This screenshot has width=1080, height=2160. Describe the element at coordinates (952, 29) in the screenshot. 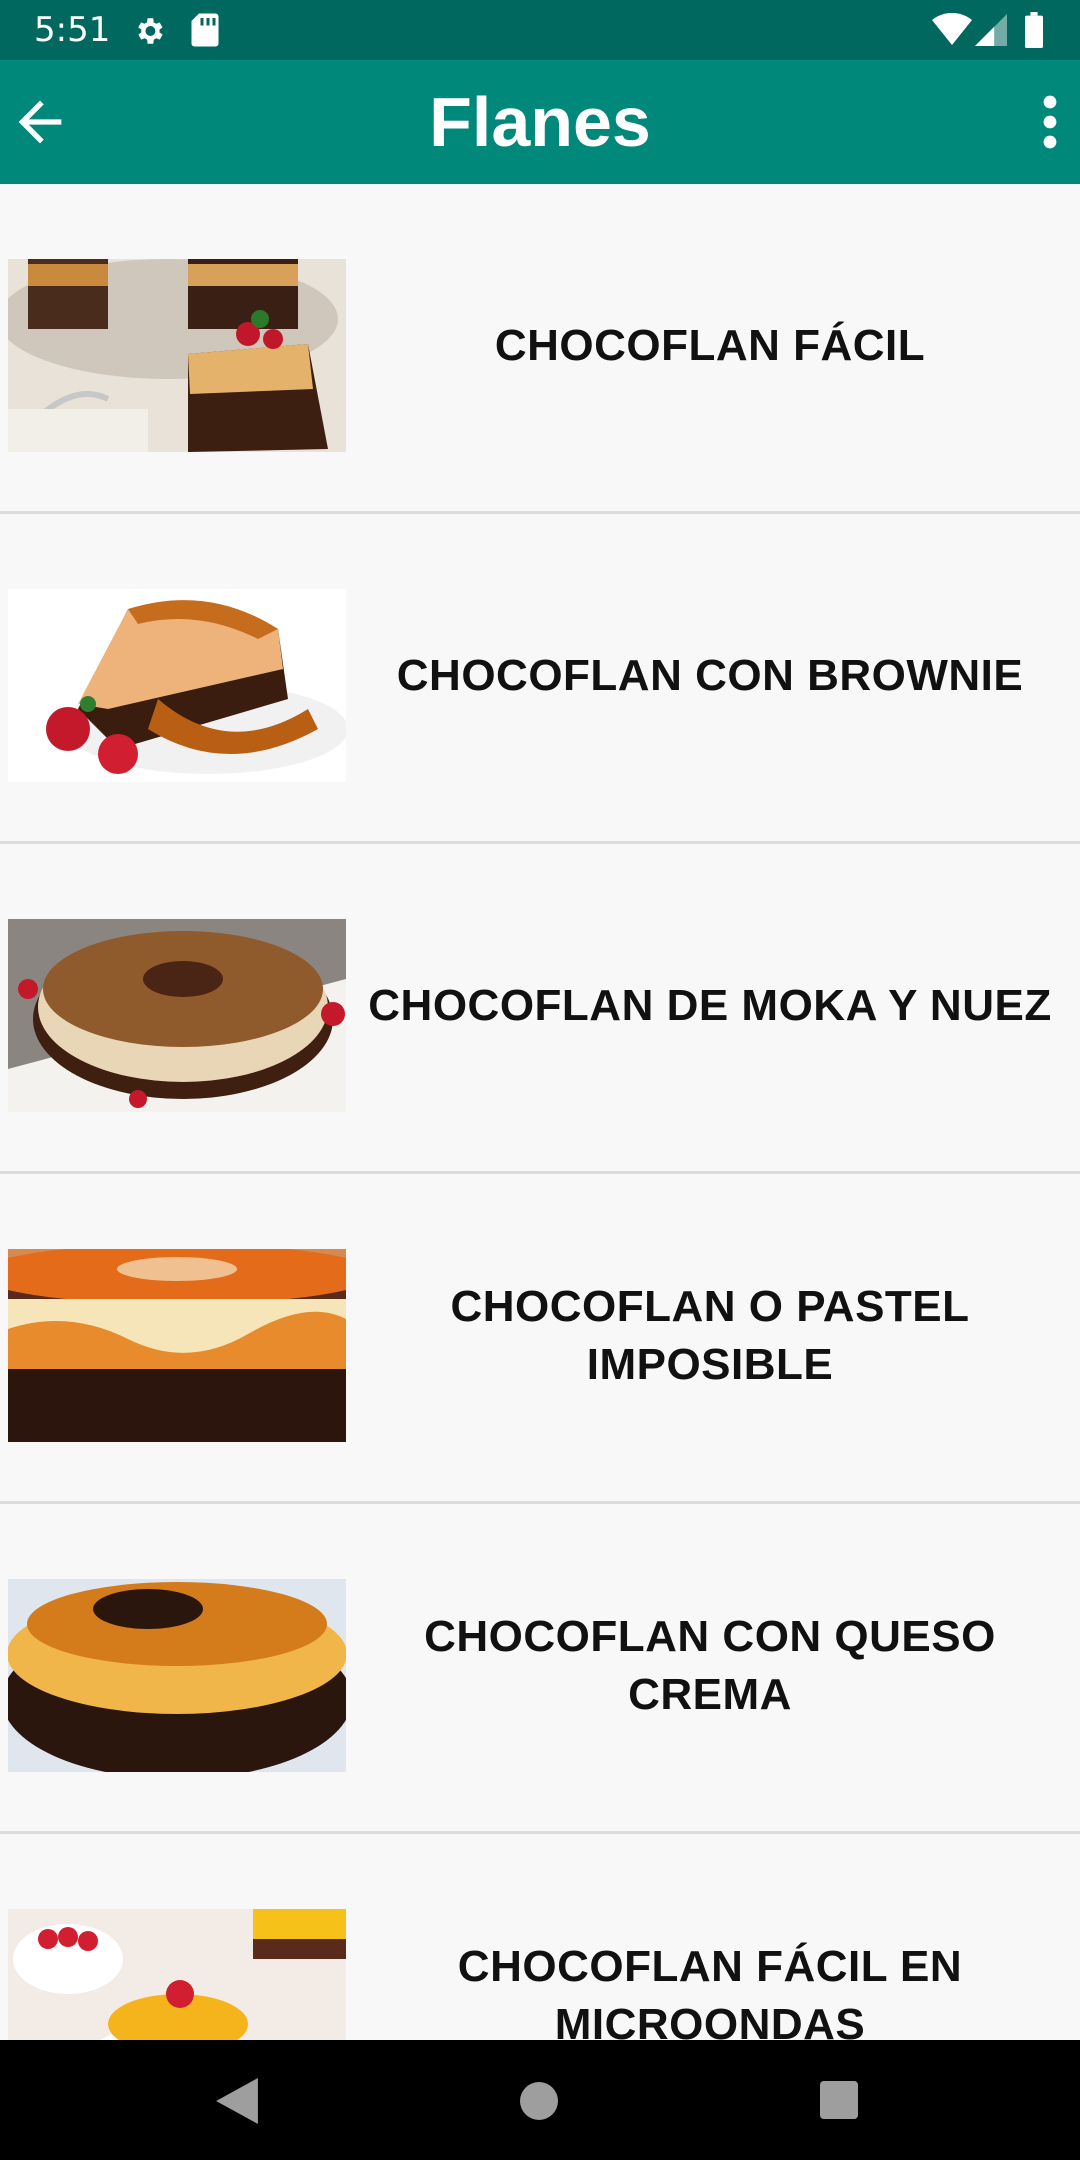

I see `wifi-icon` at that location.